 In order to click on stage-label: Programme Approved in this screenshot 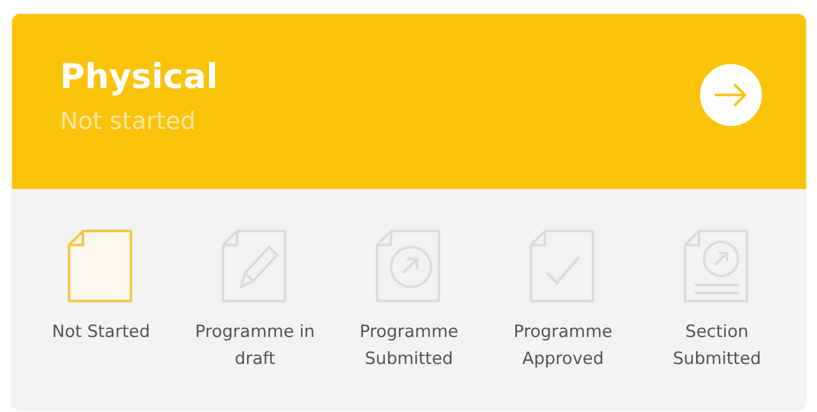, I will do `click(563, 346)`.